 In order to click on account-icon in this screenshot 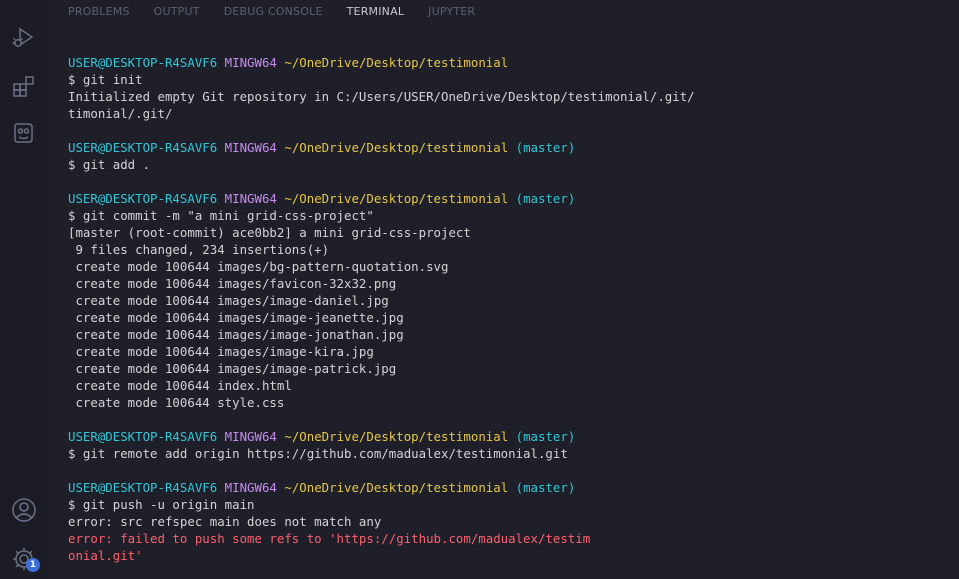, I will do `click(24, 510)`.